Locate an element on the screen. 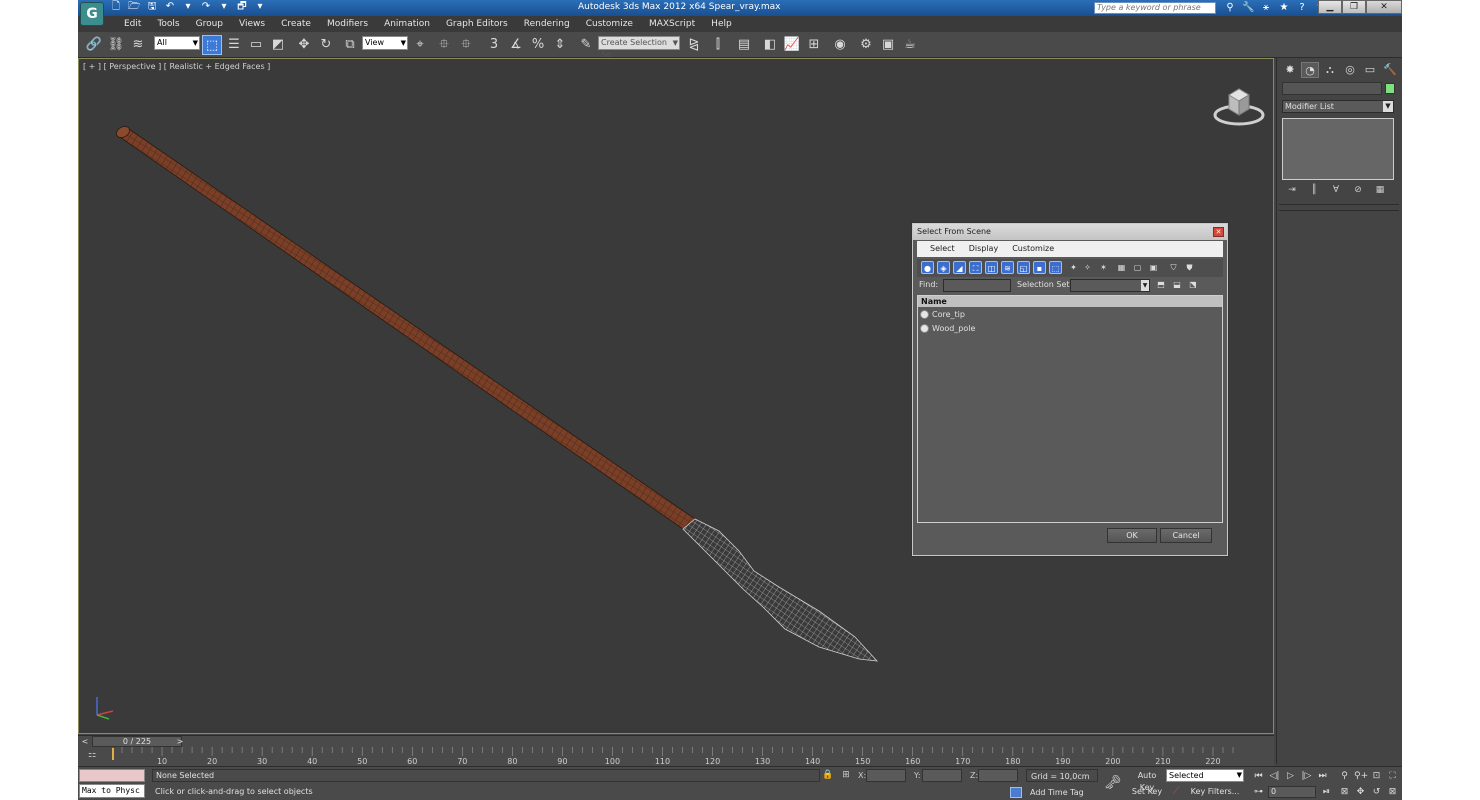 The height and width of the screenshot is (800, 1480). list-item: Core_tip is located at coordinates (1070, 314).